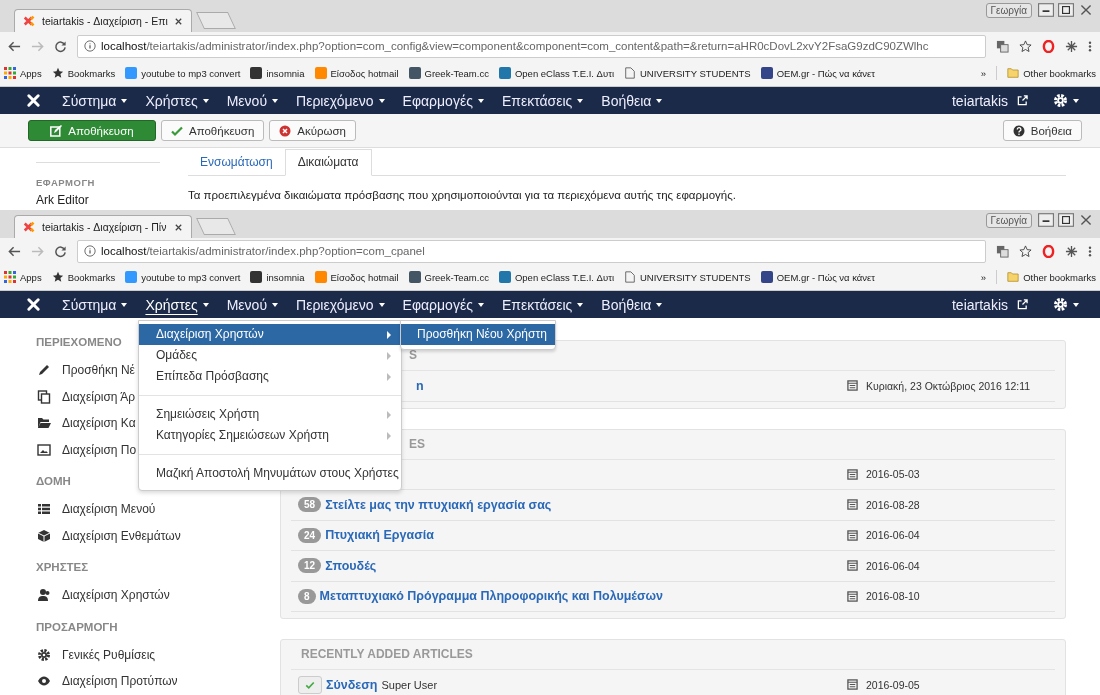 This screenshot has height=695, width=1100. What do you see at coordinates (1042, 130) in the screenshot?
I see `help-button: Βοήθεια` at bounding box center [1042, 130].